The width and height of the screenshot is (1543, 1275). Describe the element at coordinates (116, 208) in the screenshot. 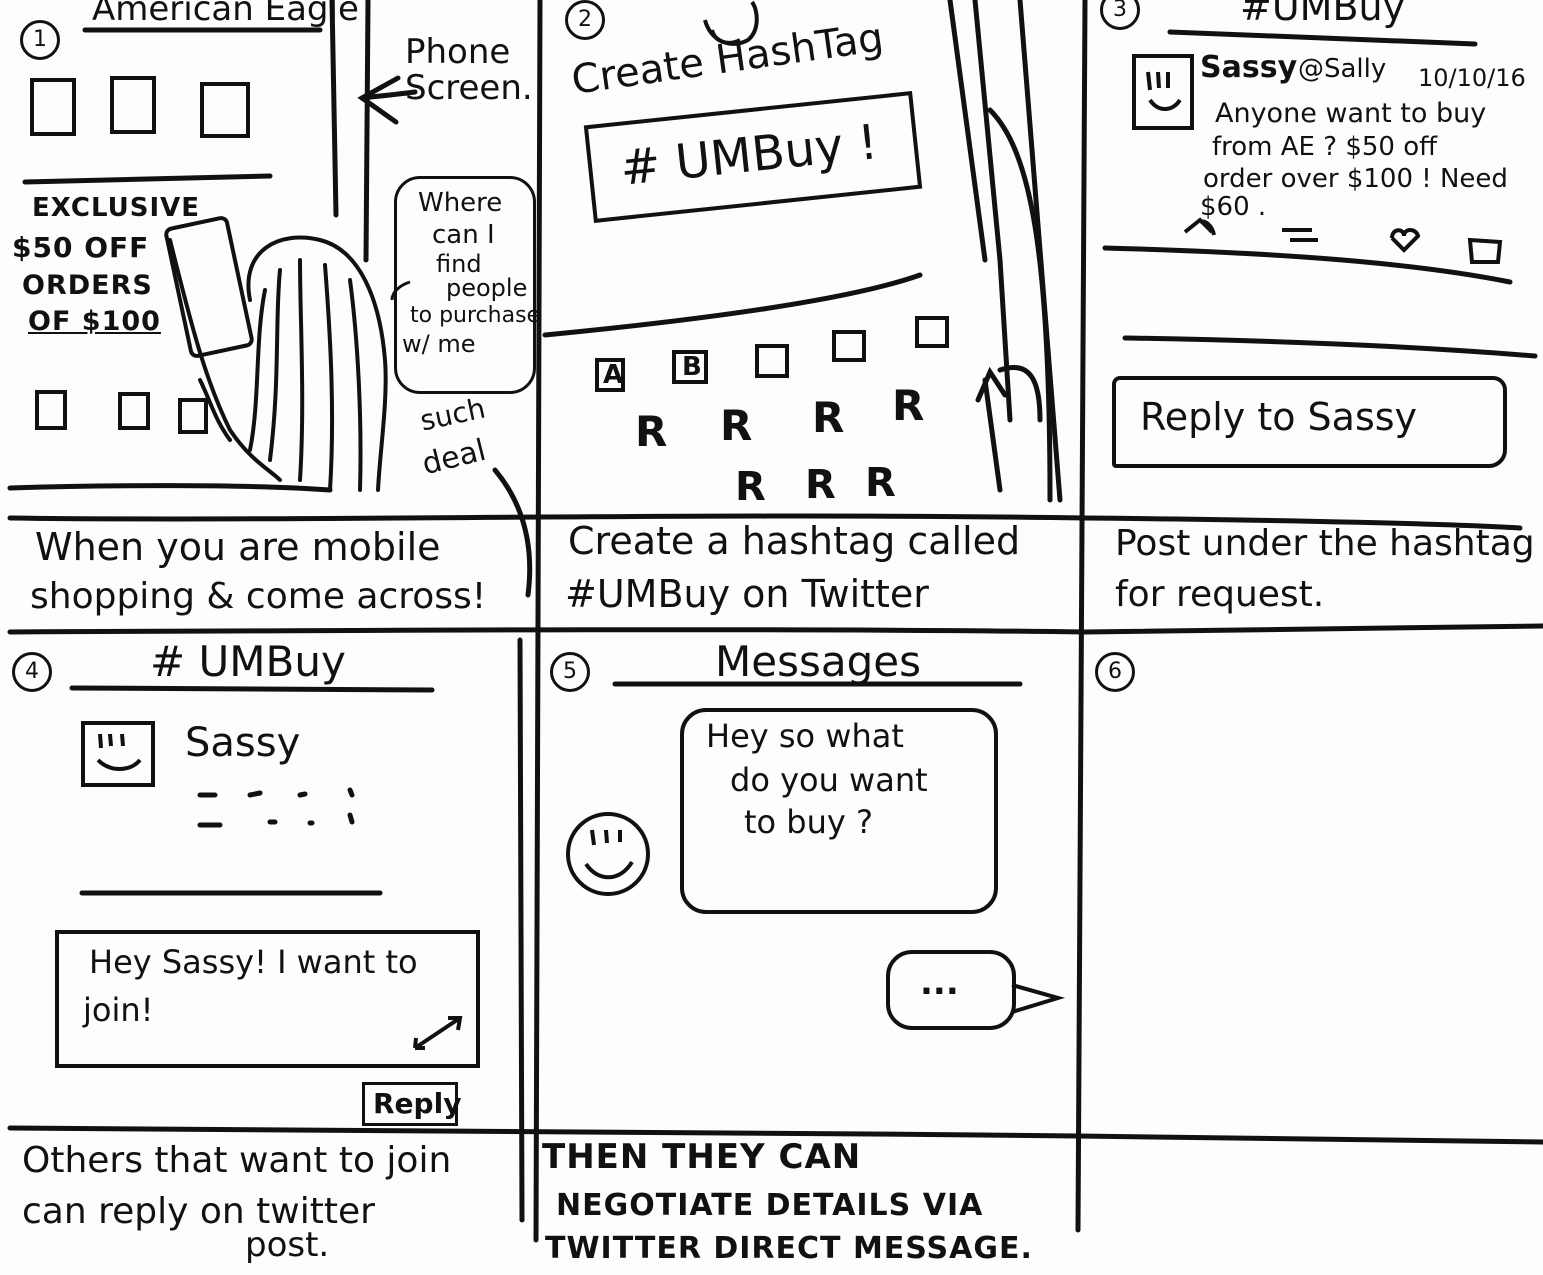

I see `promo-line: EXCLUSIVE` at that location.